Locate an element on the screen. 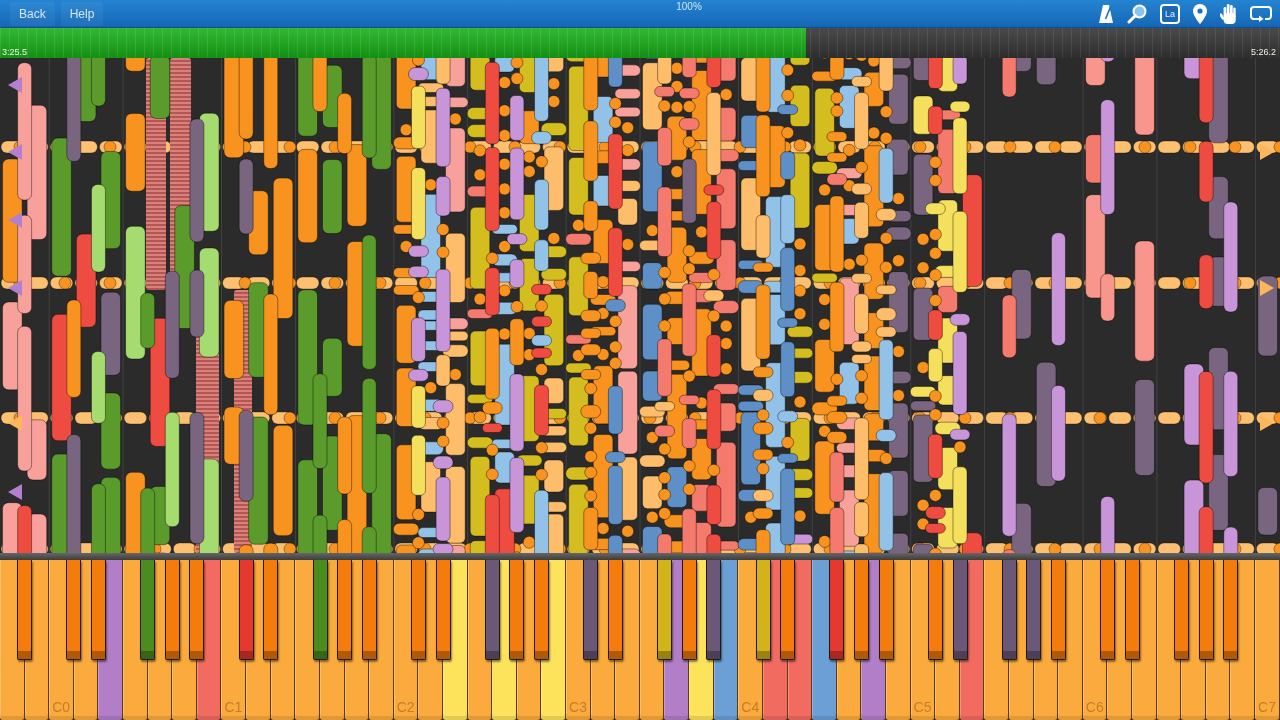  key-label: C4 is located at coordinates (750, 707).